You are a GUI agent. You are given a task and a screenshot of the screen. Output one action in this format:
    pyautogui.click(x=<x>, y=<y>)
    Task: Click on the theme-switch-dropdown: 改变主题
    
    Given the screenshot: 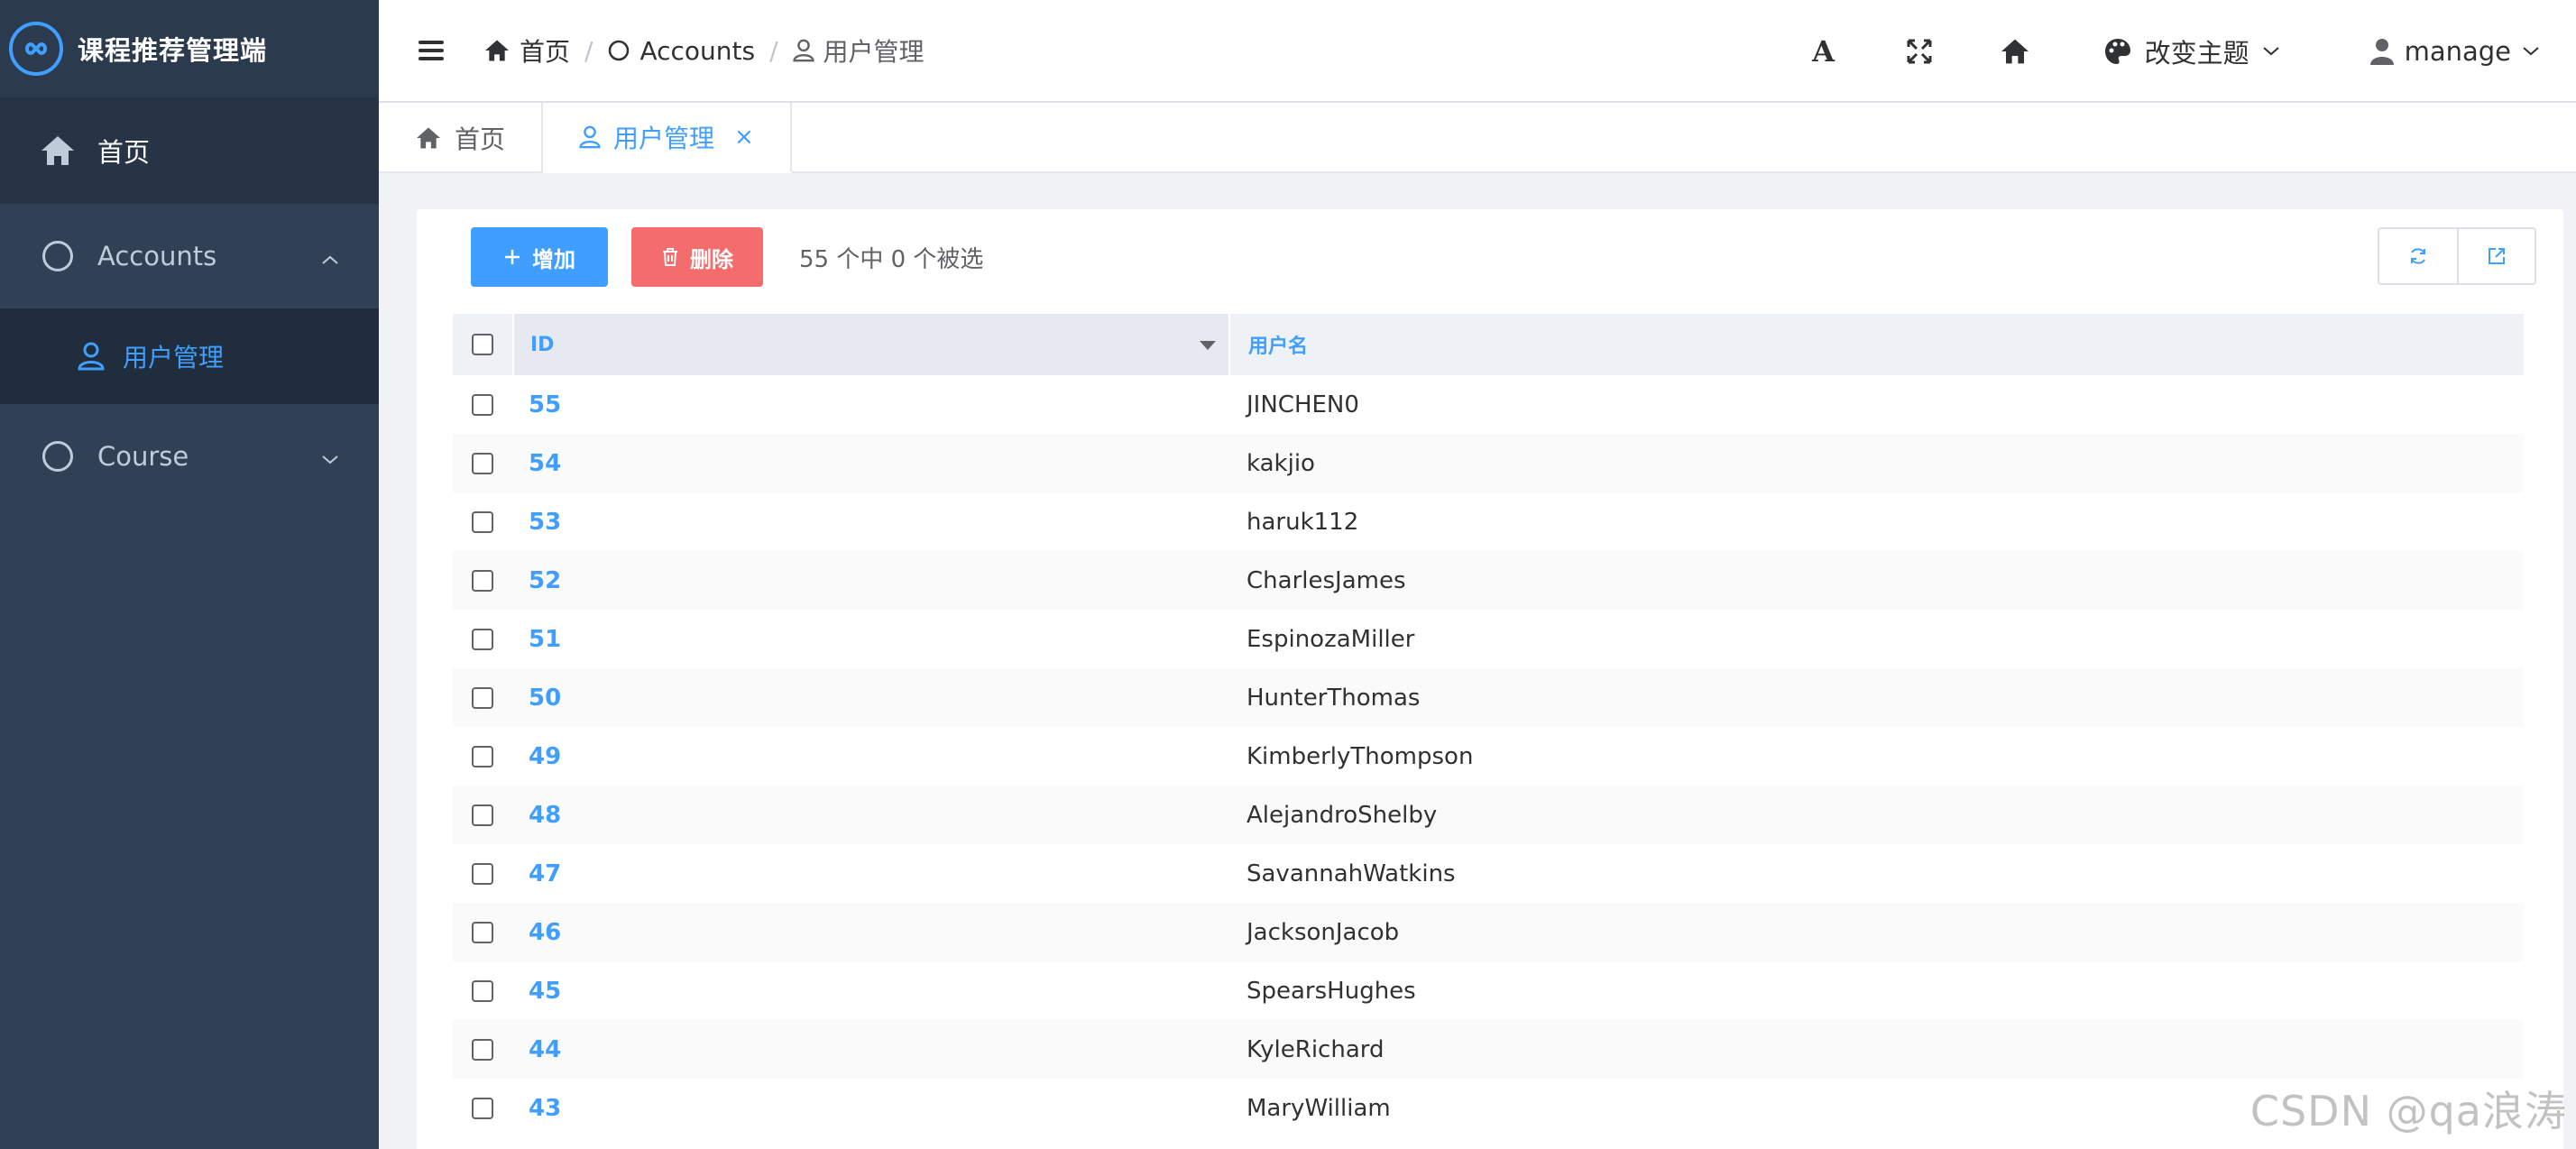 What is the action you would take?
    pyautogui.click(x=2191, y=51)
    